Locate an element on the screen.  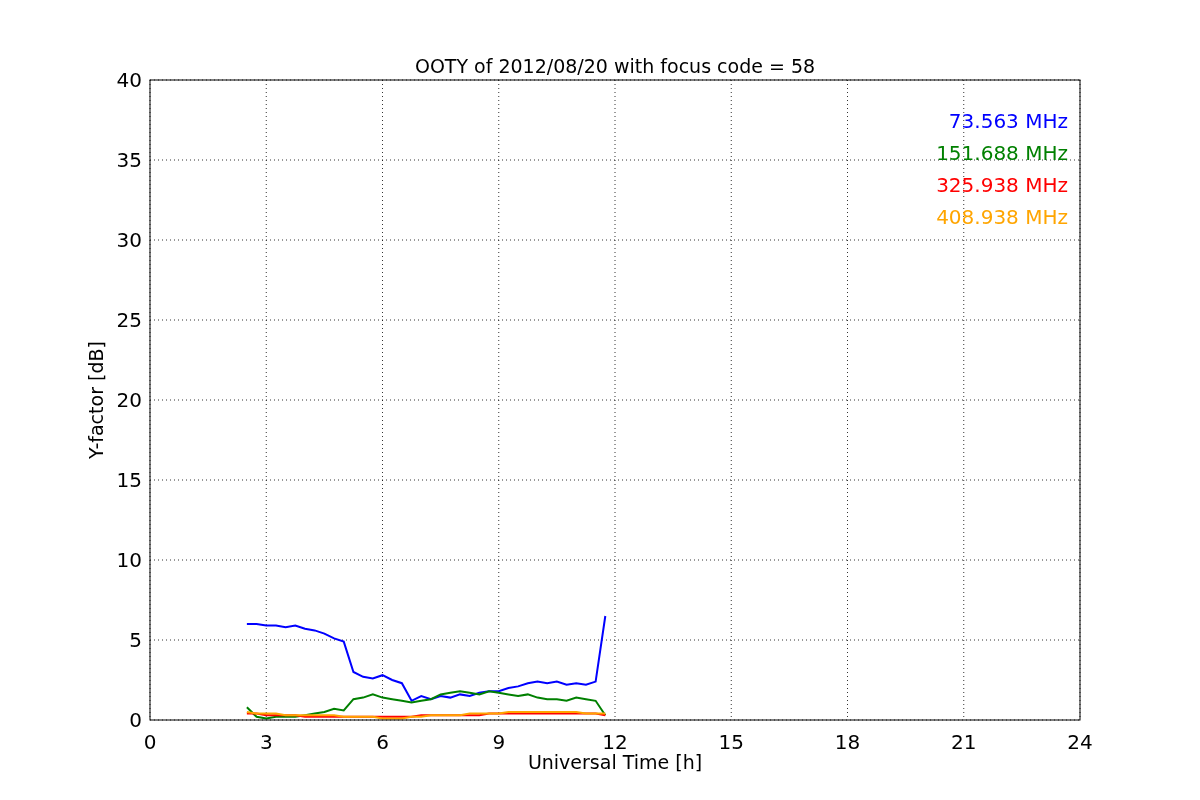
tick-label: 40 is located at coordinates (129, 80).